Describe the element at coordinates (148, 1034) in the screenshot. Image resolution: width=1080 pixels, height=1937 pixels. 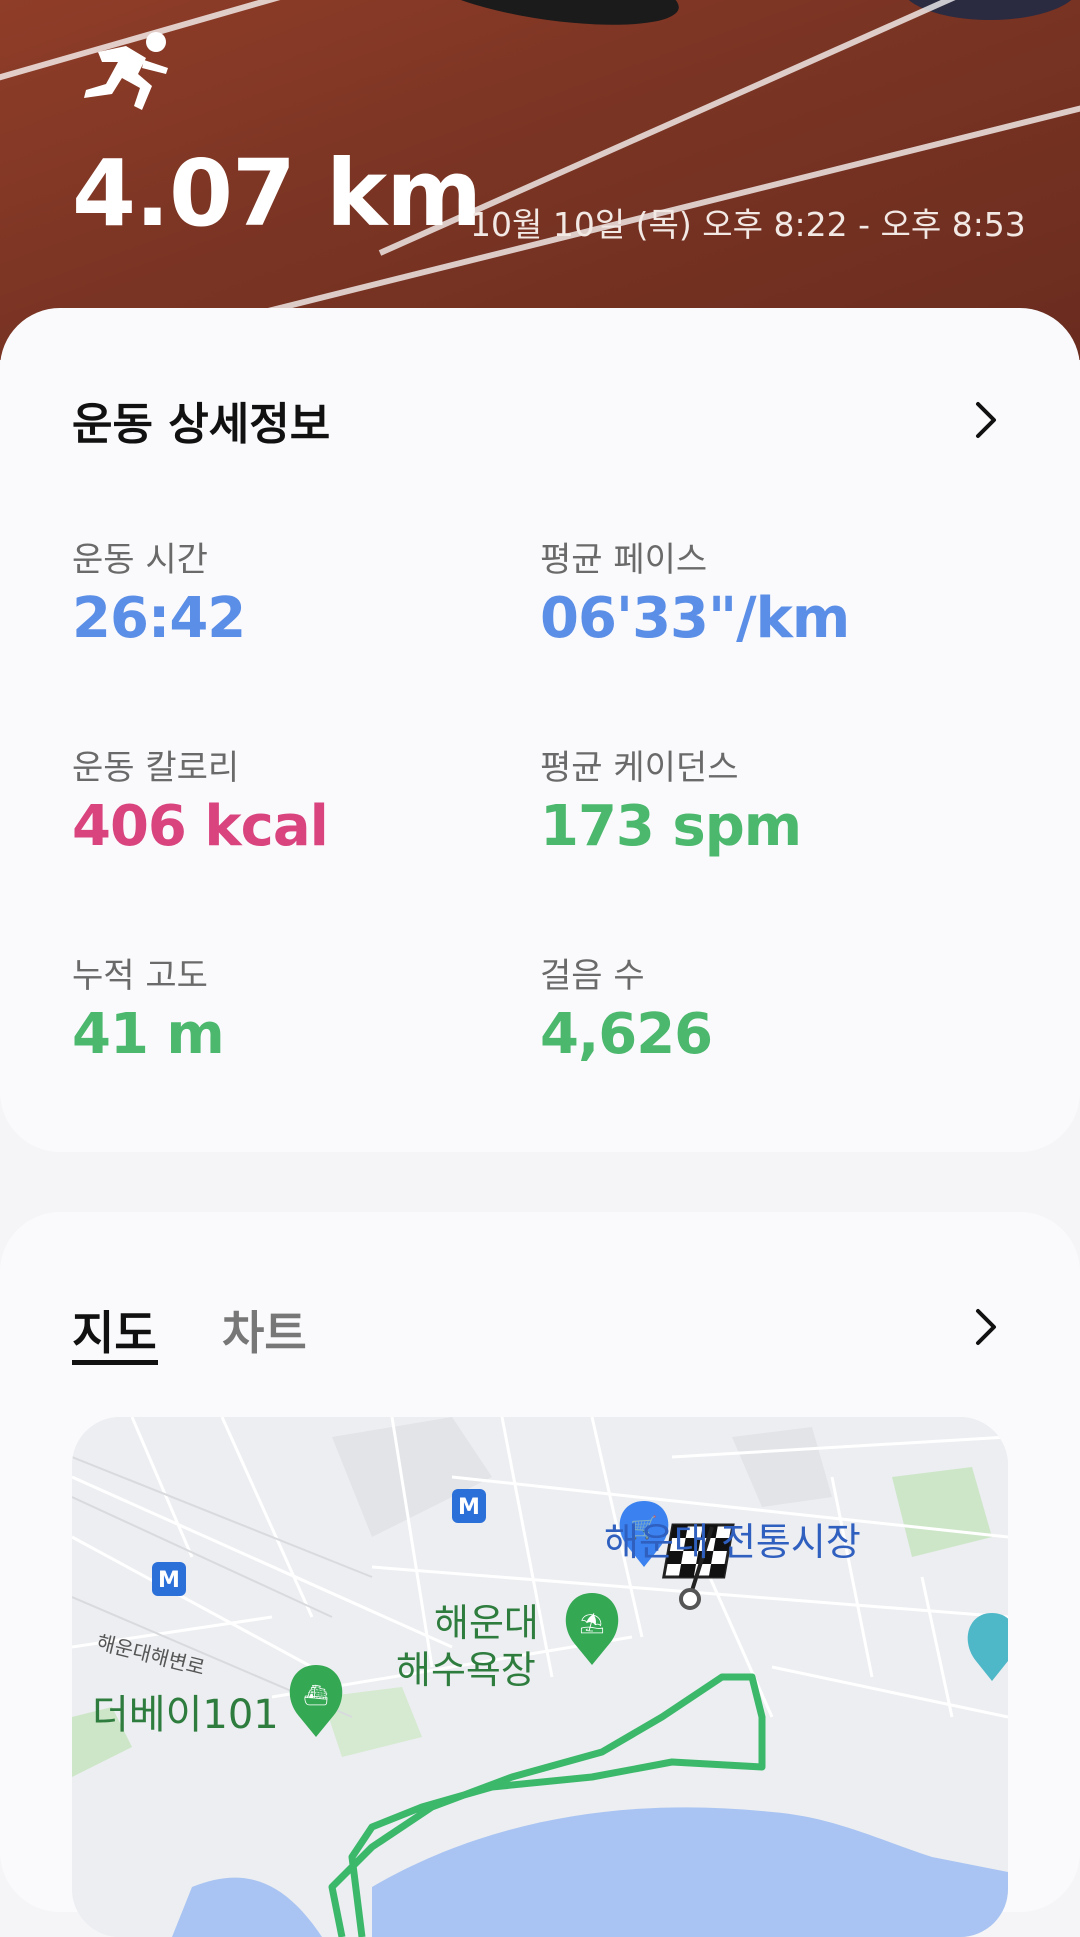
I see `stat-value-elevation: 41 m` at that location.